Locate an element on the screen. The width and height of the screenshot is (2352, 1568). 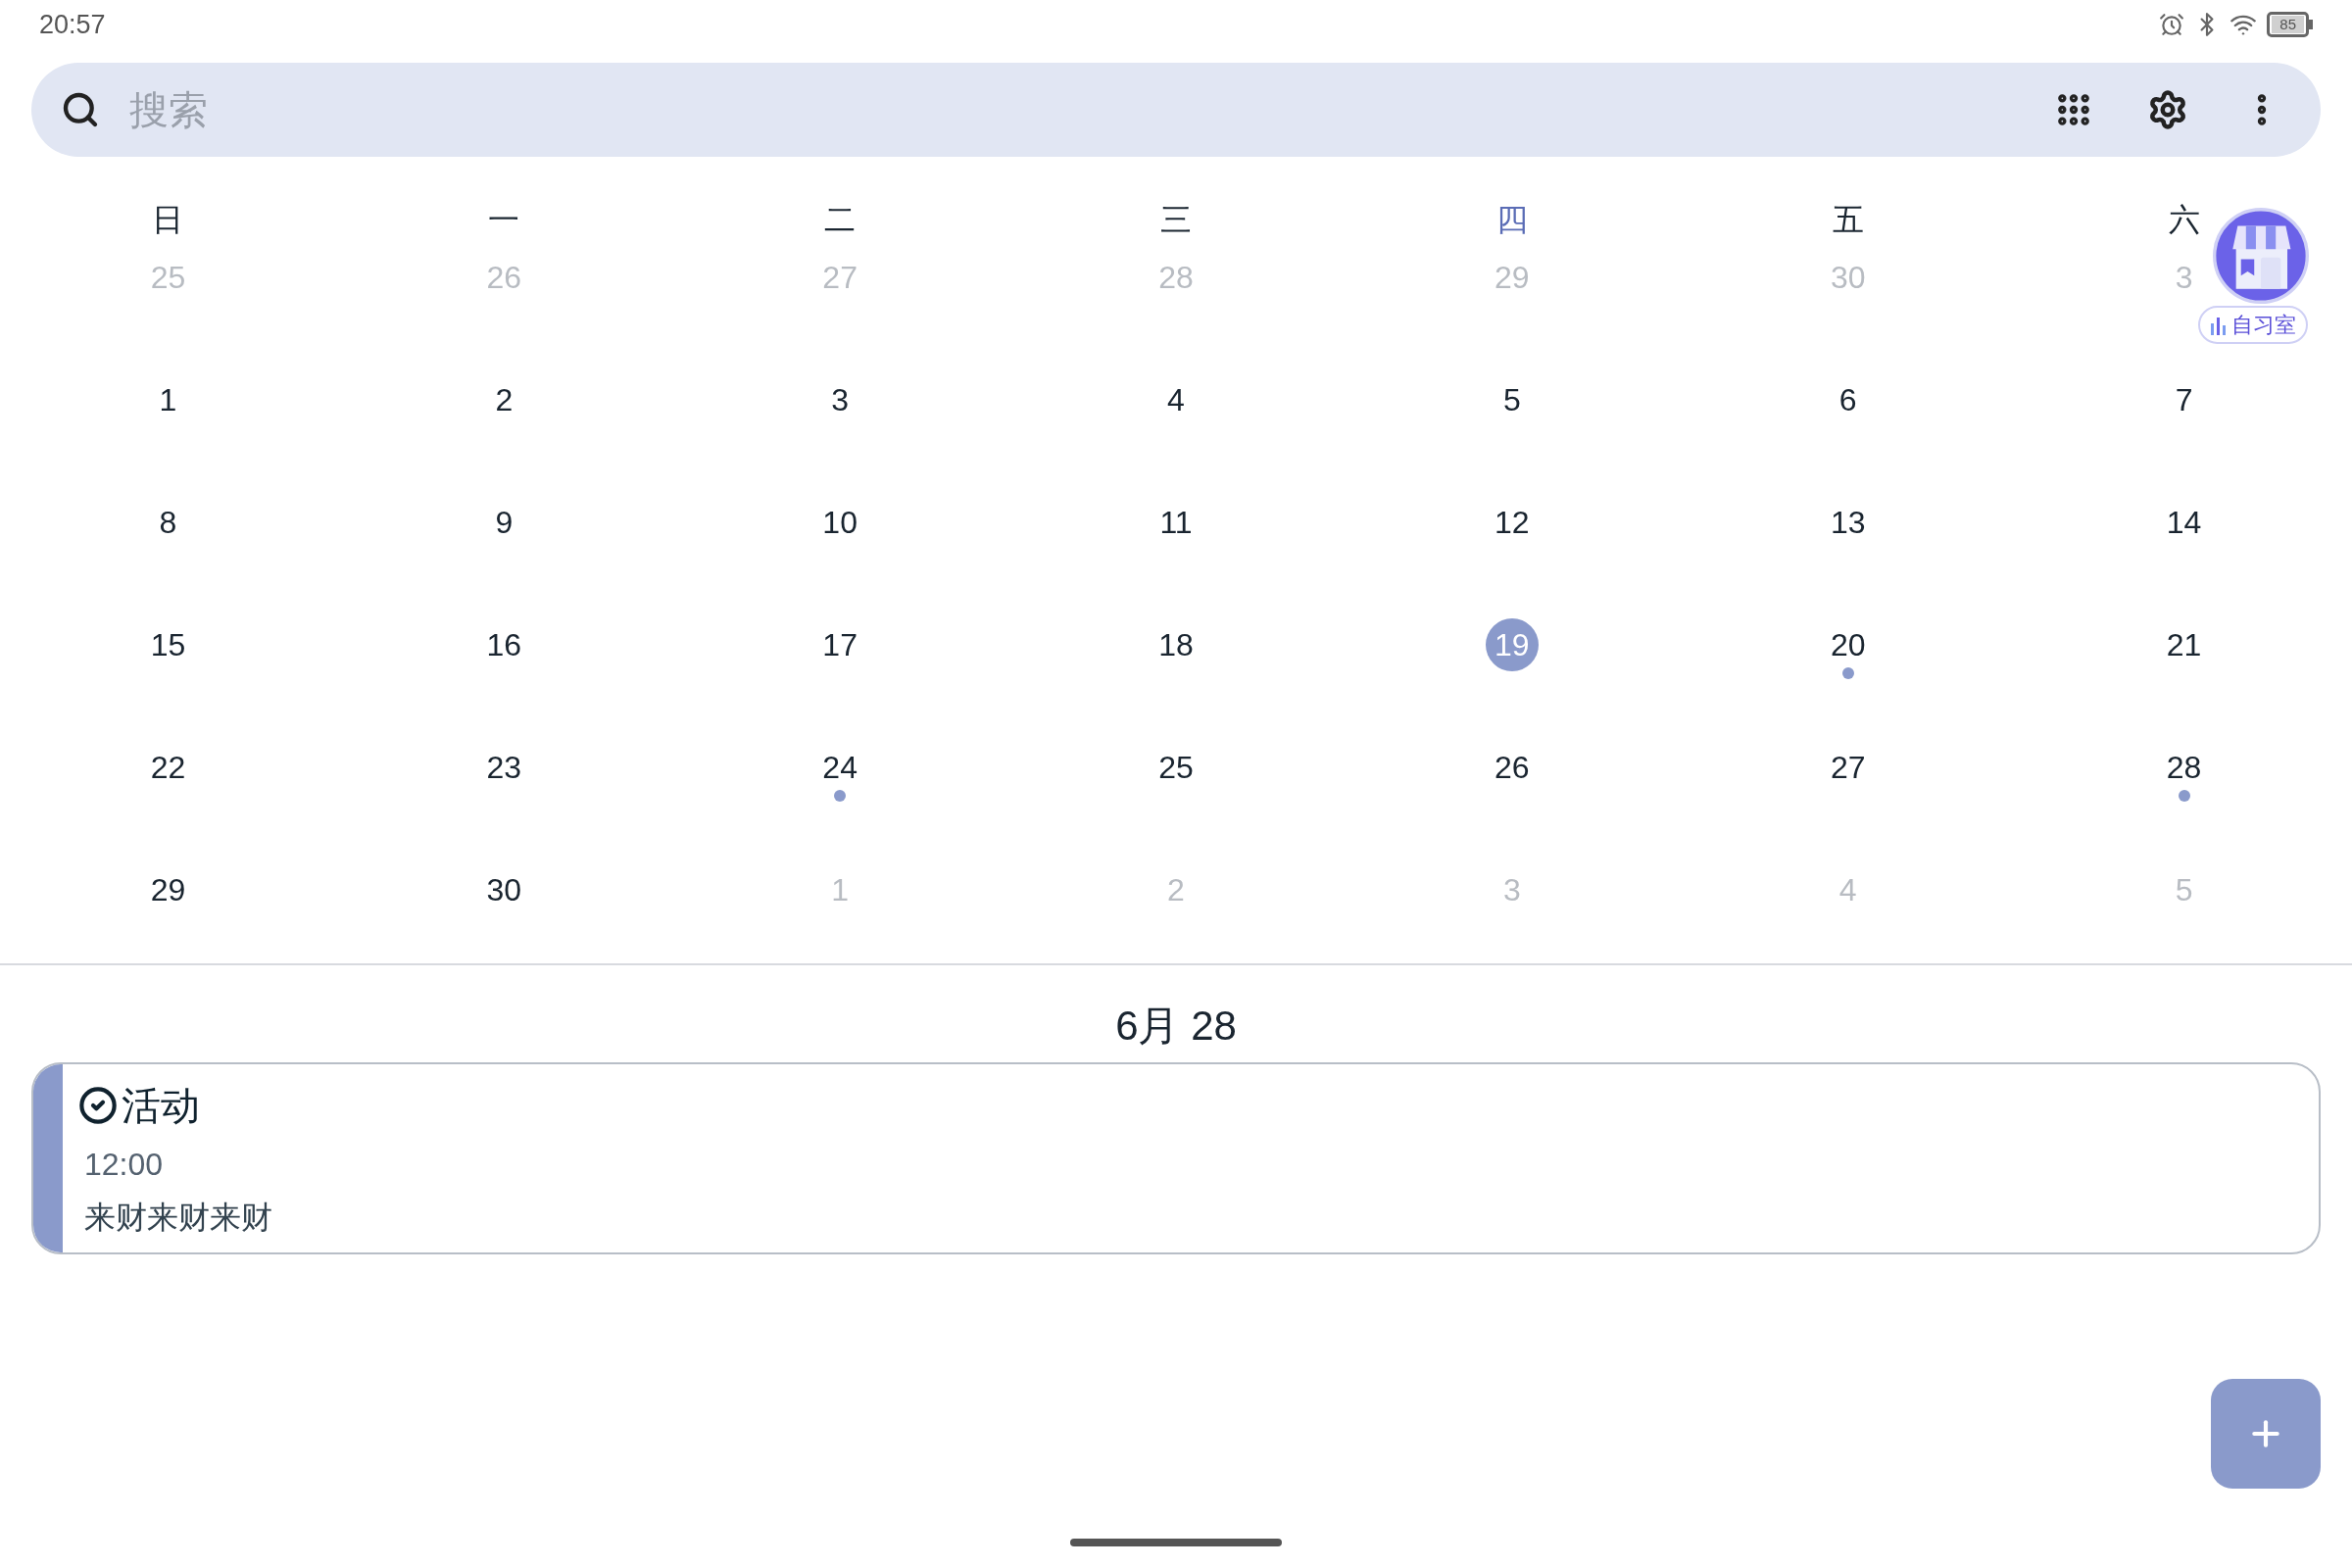
calendar-day: 8 is located at coordinates (168, 522).